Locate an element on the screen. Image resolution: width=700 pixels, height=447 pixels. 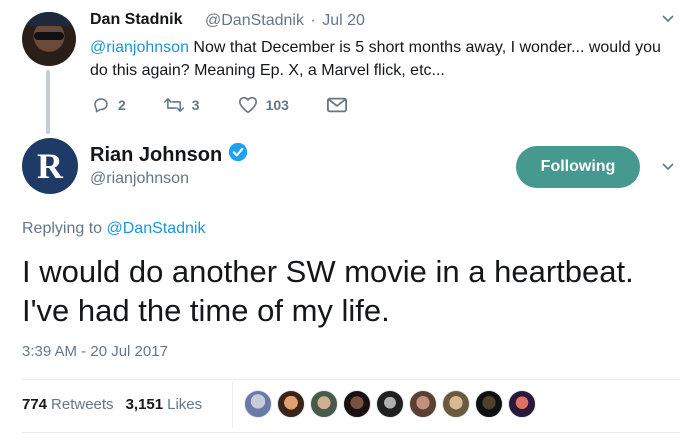
retweet-count: 3 is located at coordinates (195, 105).